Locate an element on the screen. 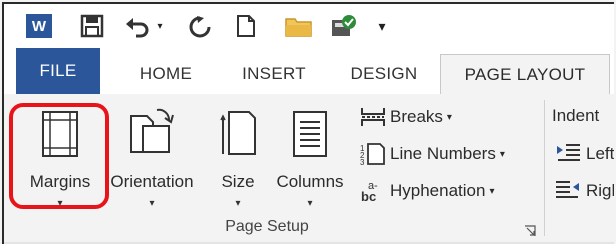 Image resolution: width=616 pixels, height=244 pixels. undo-dropdown-icon: ▾ is located at coordinates (160, 26).